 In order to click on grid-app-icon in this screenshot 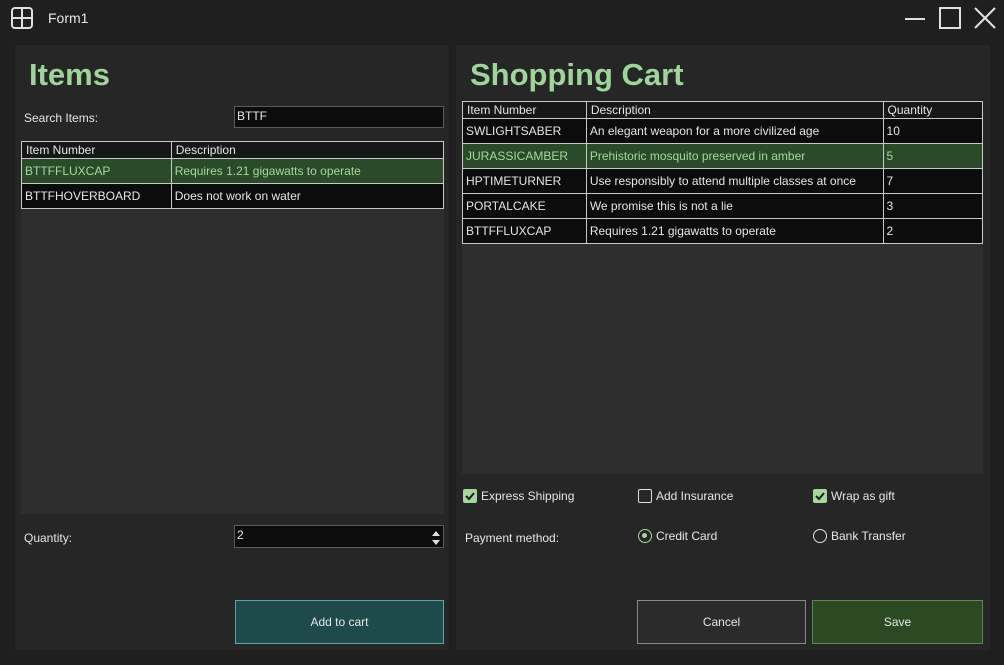, I will do `click(22, 18)`.